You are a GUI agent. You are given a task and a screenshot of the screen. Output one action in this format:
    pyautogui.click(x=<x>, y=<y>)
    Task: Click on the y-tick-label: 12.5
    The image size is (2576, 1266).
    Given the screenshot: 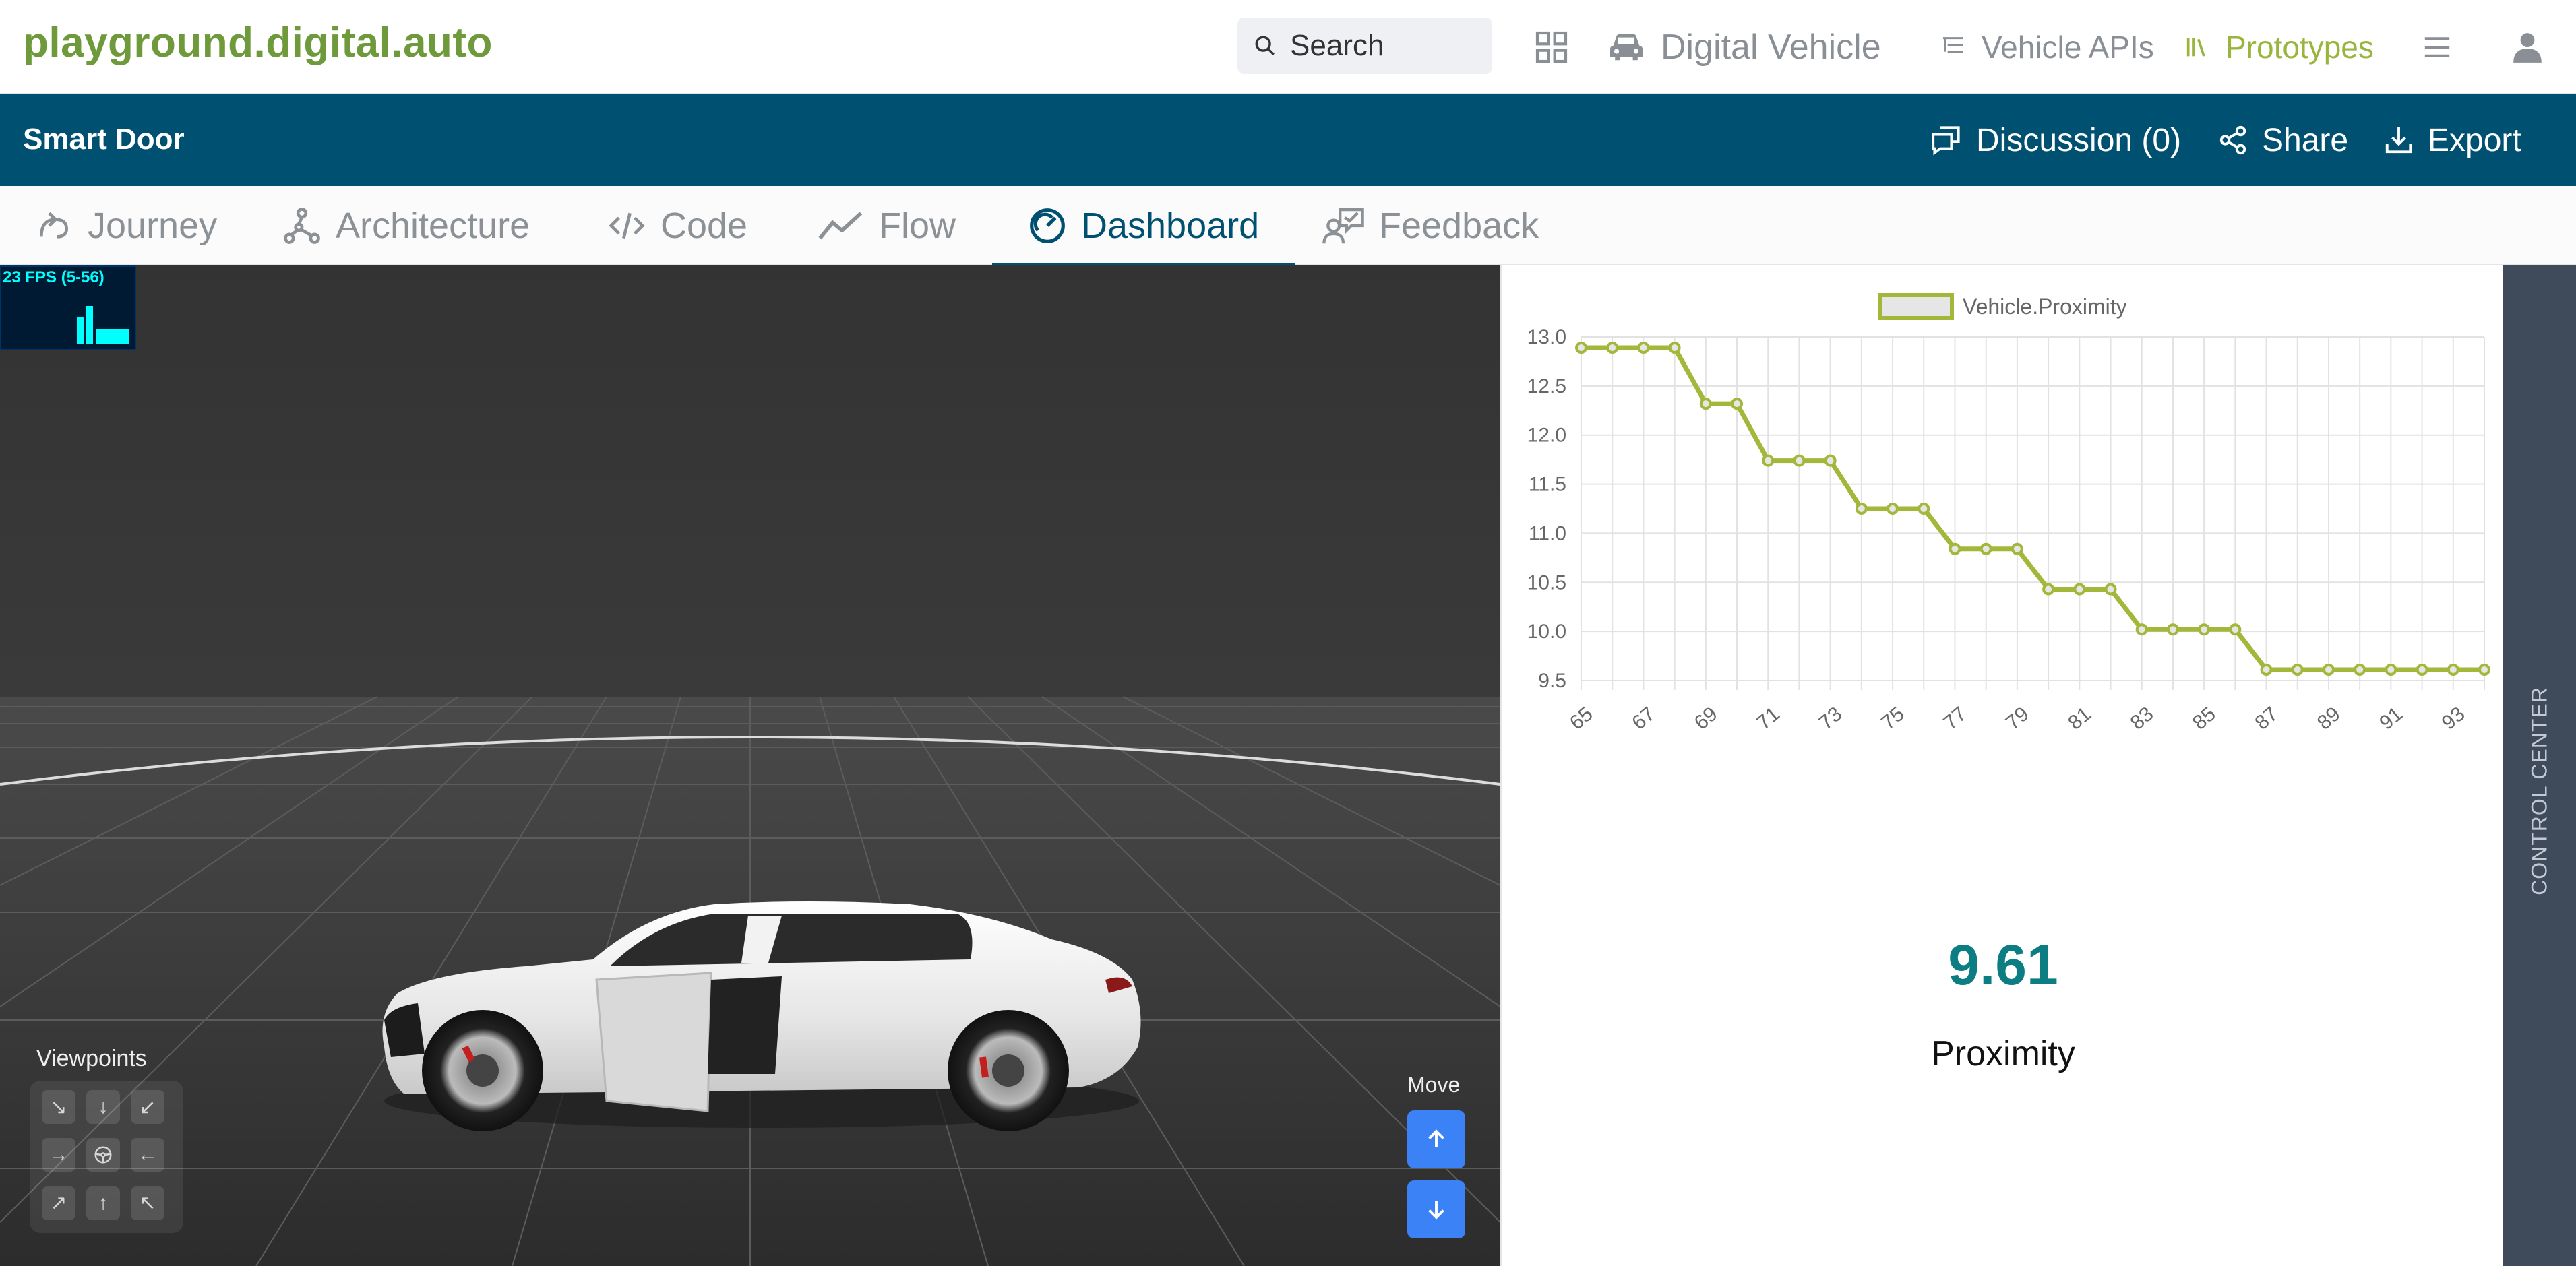 What is the action you would take?
    pyautogui.click(x=1546, y=386)
    